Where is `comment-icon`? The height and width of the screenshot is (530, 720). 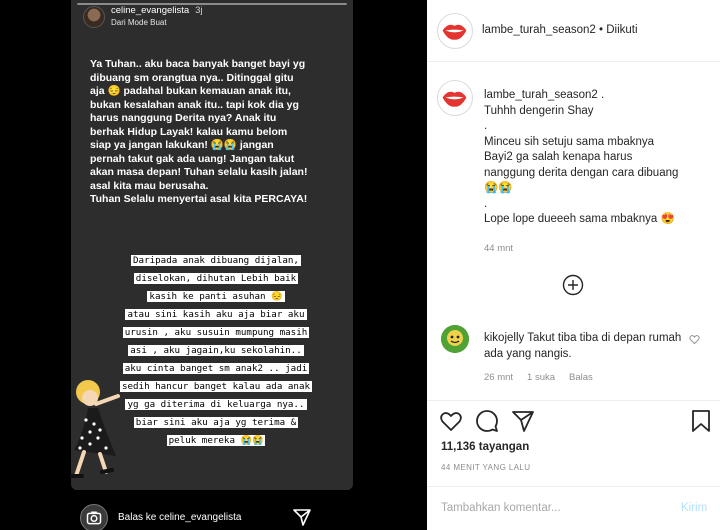 comment-icon is located at coordinates (487, 421).